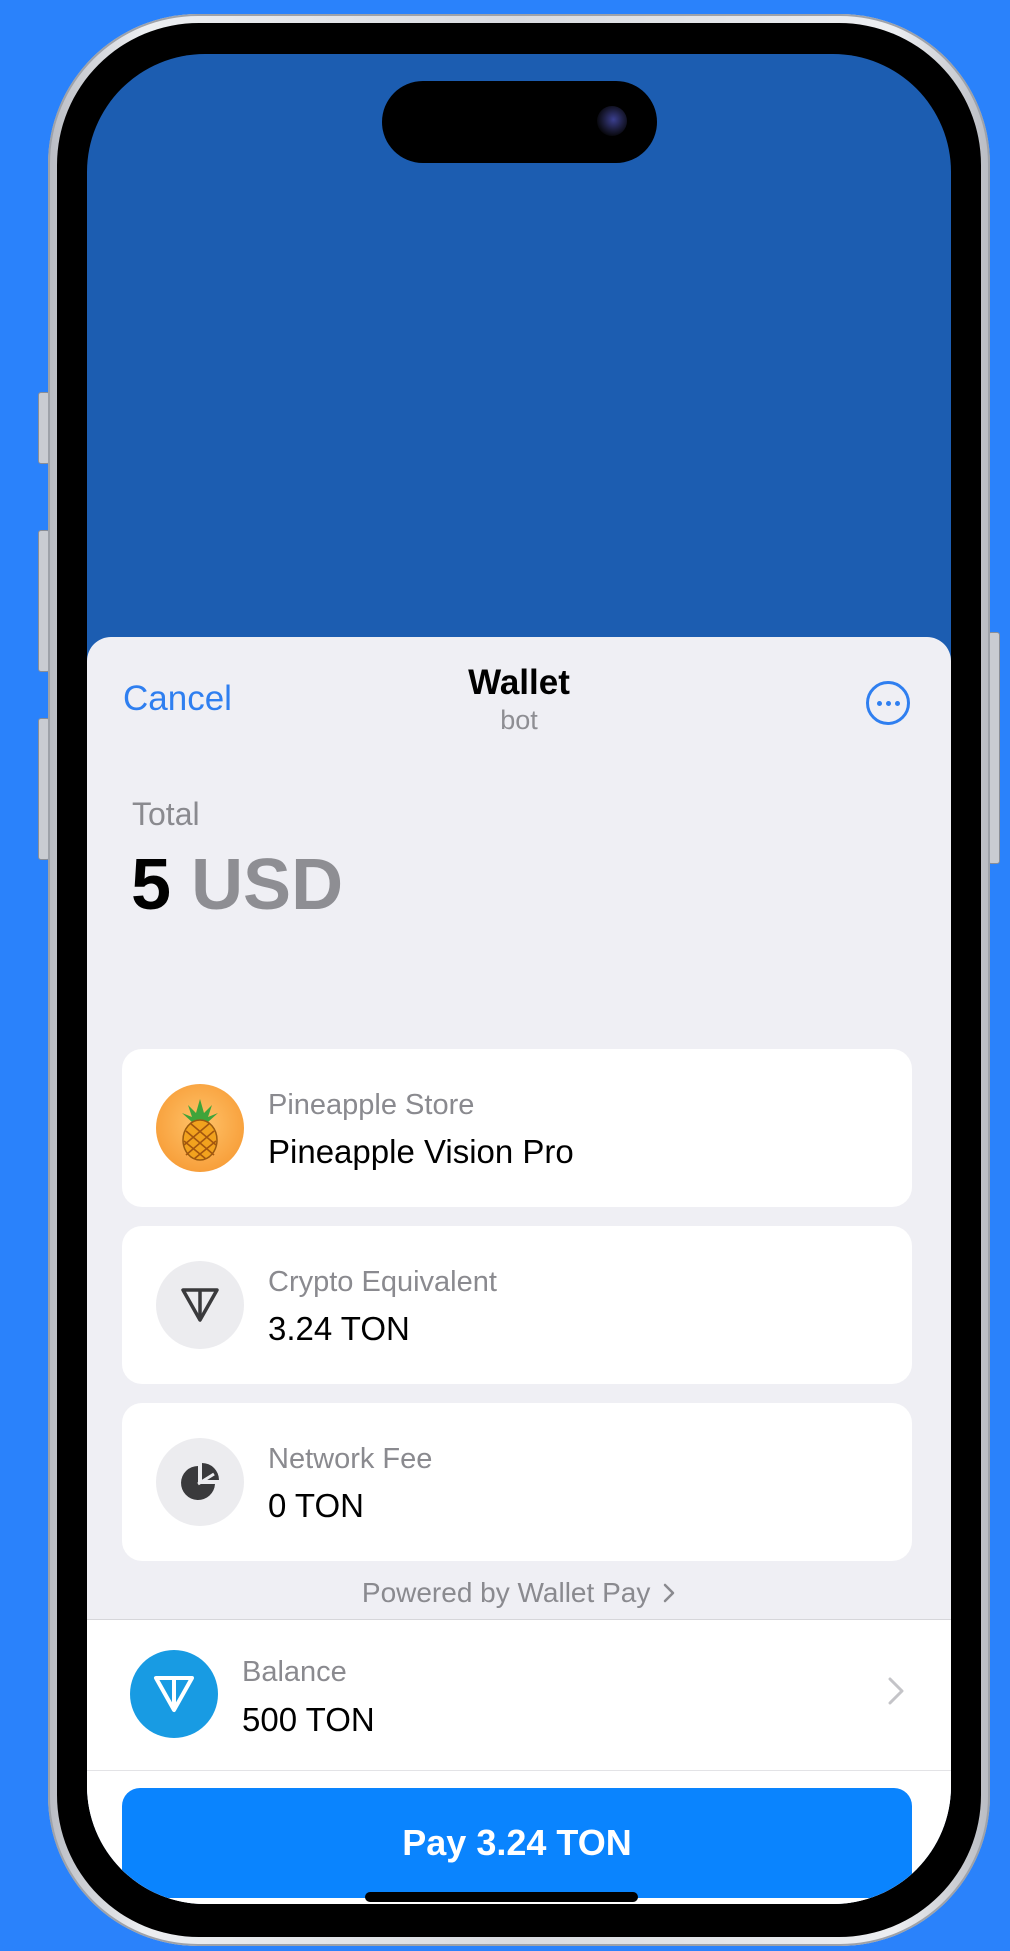 This screenshot has height=1951, width=1010. I want to click on bottom-panel: Balance 500 TON Pay 3.24 TON, so click(519, 1761).